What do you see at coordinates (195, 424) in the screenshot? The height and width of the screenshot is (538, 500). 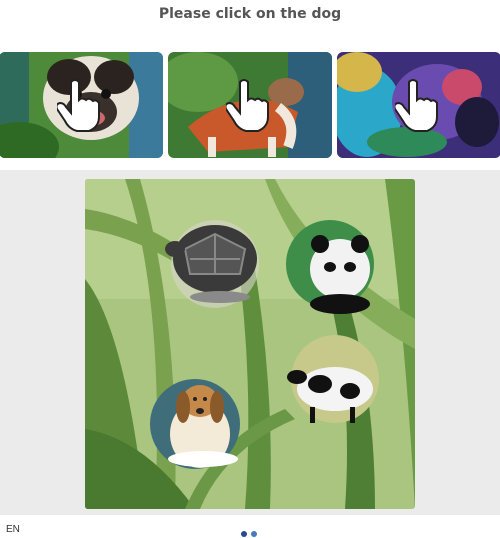 I see `item-dog` at bounding box center [195, 424].